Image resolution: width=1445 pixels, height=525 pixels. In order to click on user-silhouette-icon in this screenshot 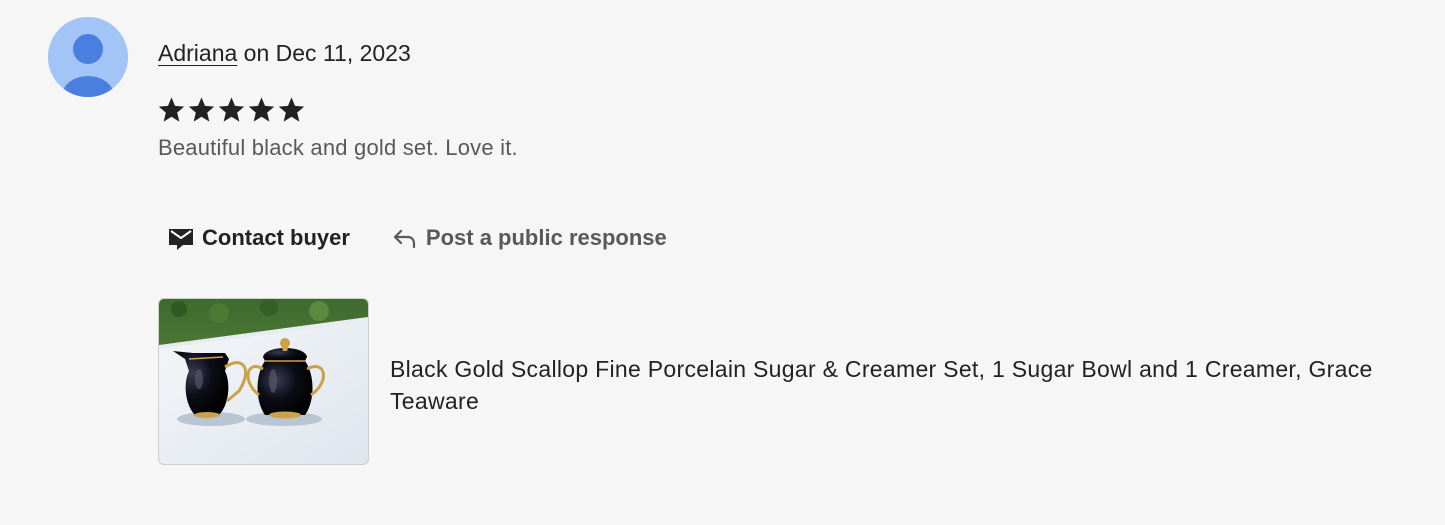, I will do `click(88, 57)`.